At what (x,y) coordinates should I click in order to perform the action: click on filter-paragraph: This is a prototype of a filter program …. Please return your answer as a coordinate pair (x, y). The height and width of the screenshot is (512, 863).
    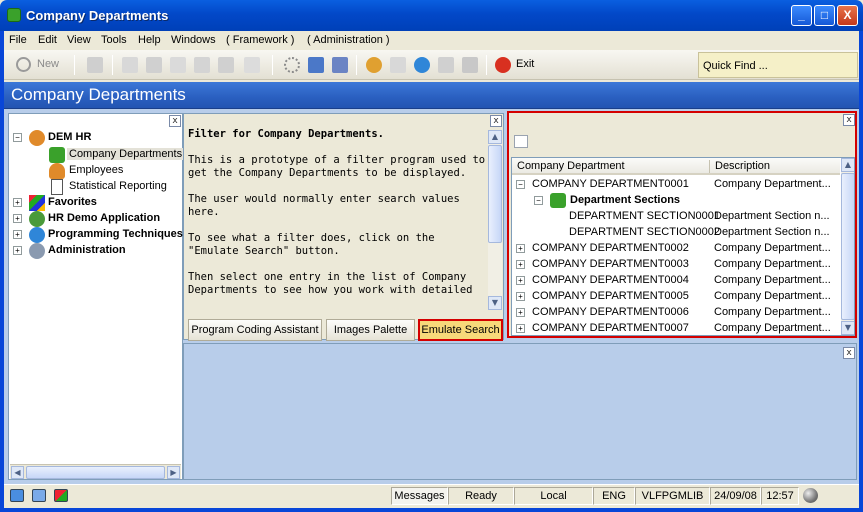
    Looking at the image, I should click on (337, 166).